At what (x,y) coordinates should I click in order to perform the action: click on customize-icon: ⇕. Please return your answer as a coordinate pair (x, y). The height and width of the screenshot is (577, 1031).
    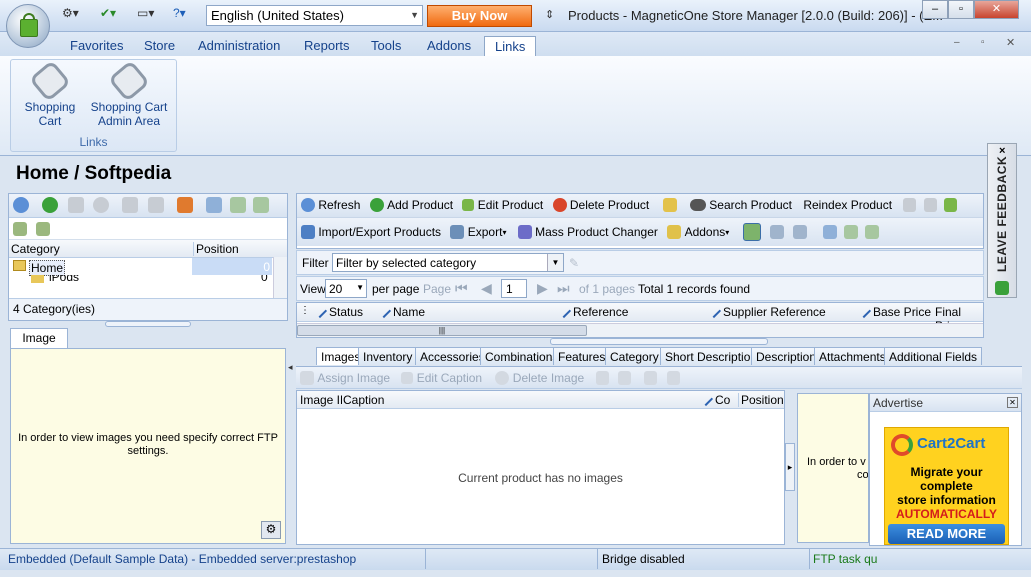
    Looking at the image, I should click on (549, 14).